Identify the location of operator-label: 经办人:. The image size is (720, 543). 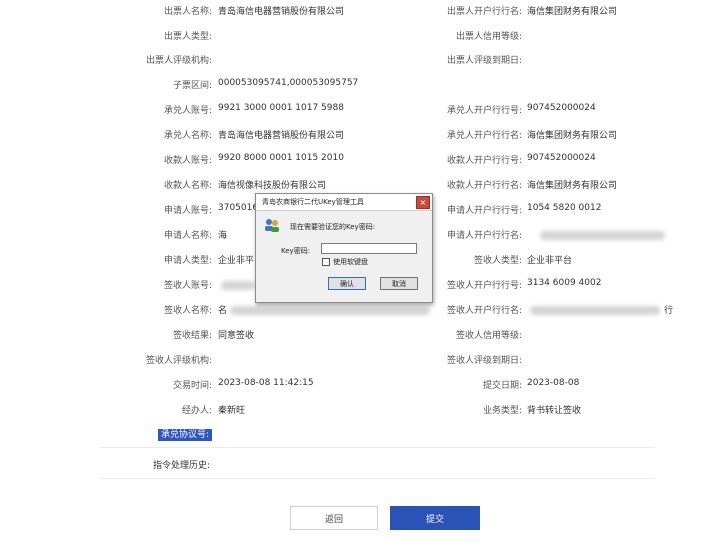
(196, 411).